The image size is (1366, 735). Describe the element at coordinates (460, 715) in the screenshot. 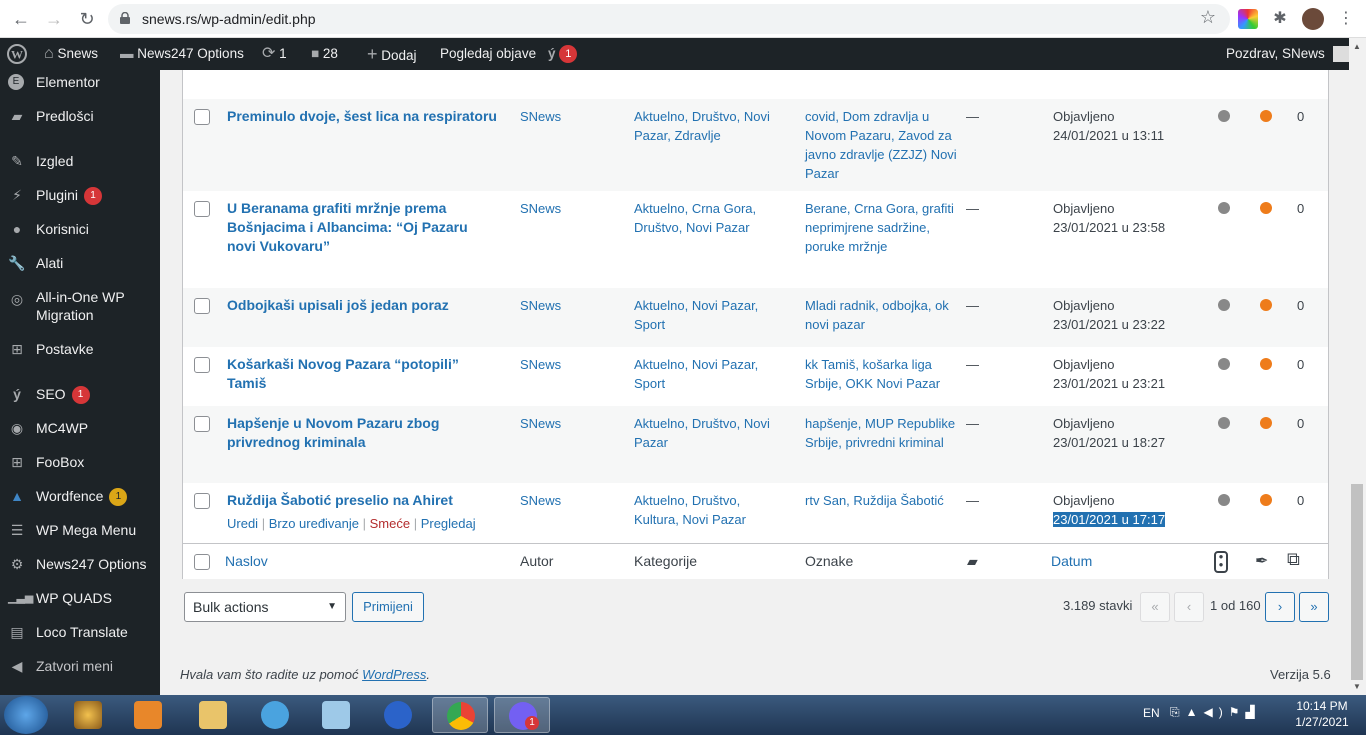

I see `taskbar-app-chrome` at that location.